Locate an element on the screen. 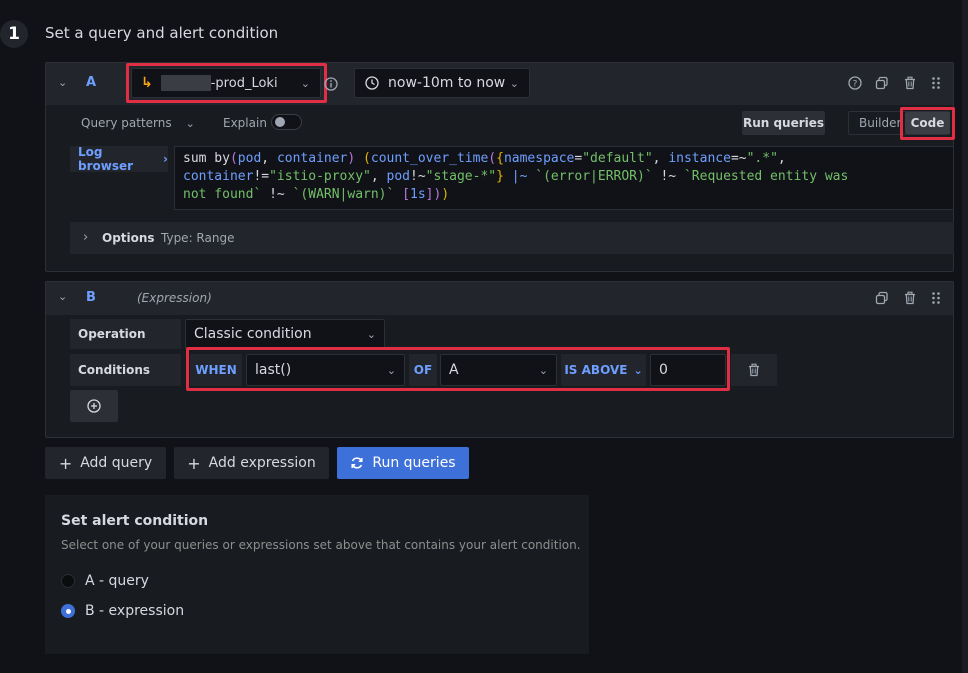 This screenshot has width=968, height=673. time-range-value: now-10m to now is located at coordinates (447, 83).